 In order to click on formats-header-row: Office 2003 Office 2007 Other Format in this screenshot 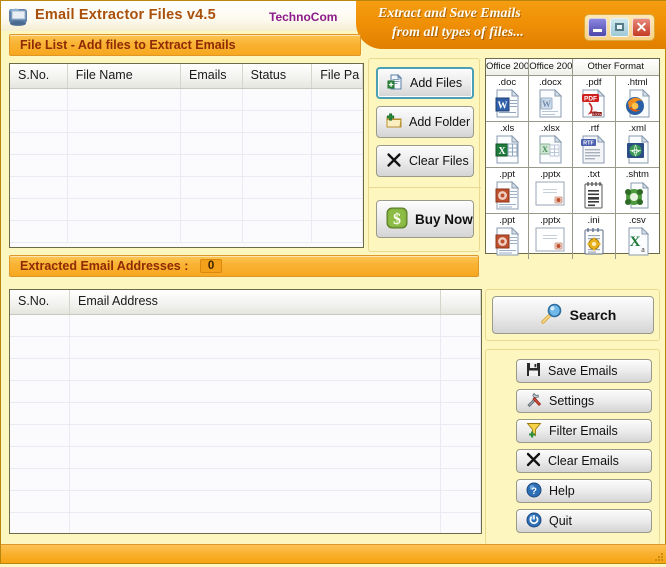, I will do `click(572, 67)`.